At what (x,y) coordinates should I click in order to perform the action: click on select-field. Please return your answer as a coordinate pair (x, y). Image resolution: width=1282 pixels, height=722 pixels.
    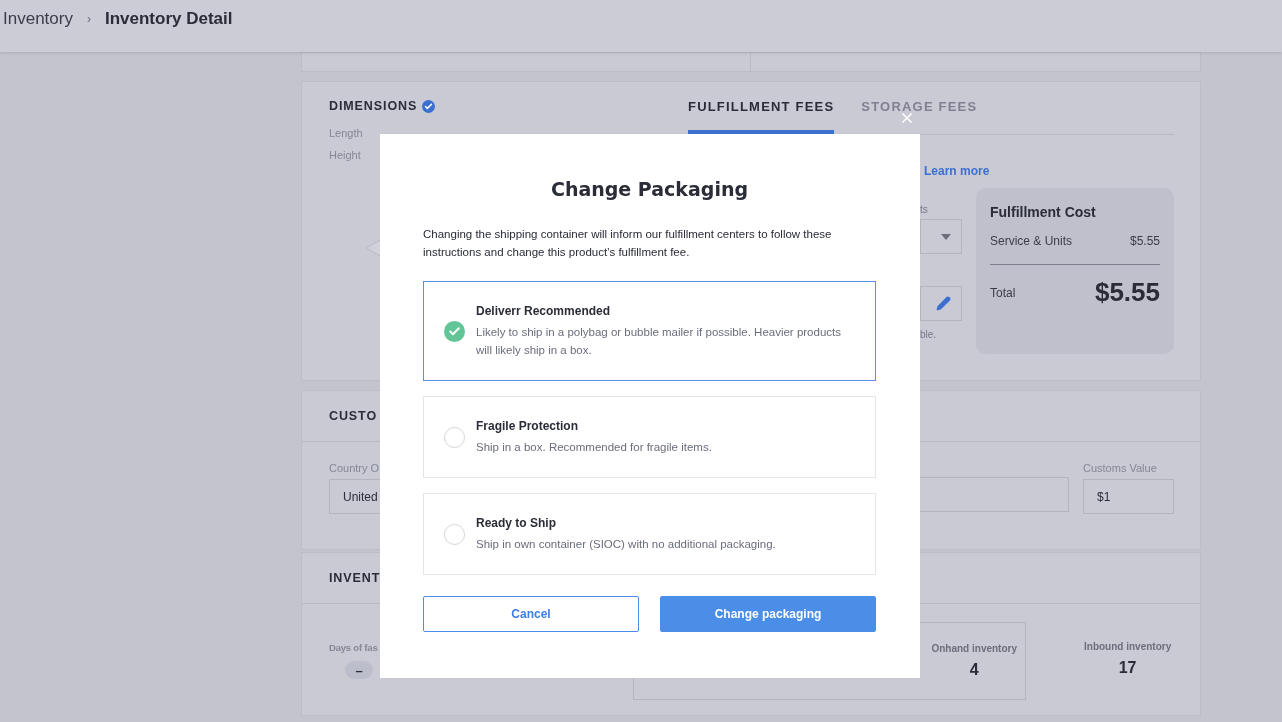
    Looking at the image, I should click on (941, 236).